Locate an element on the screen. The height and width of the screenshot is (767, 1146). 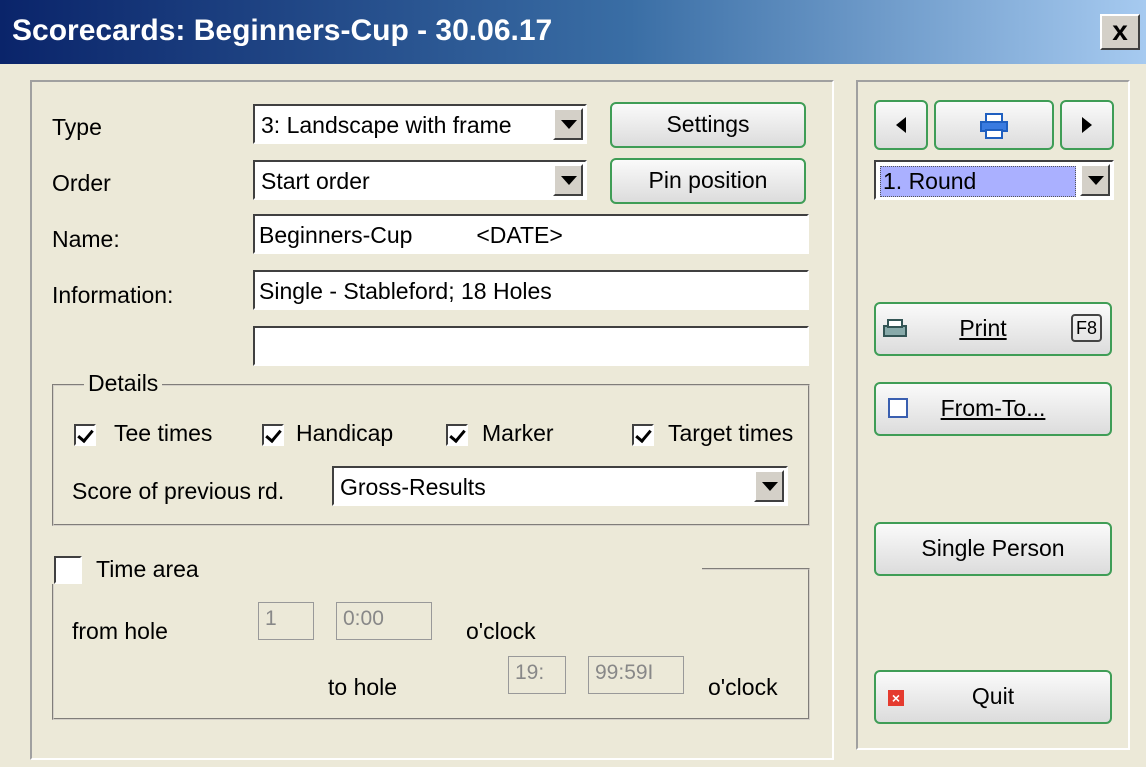
pin-position-button-label: Pin position is located at coordinates (708, 180).